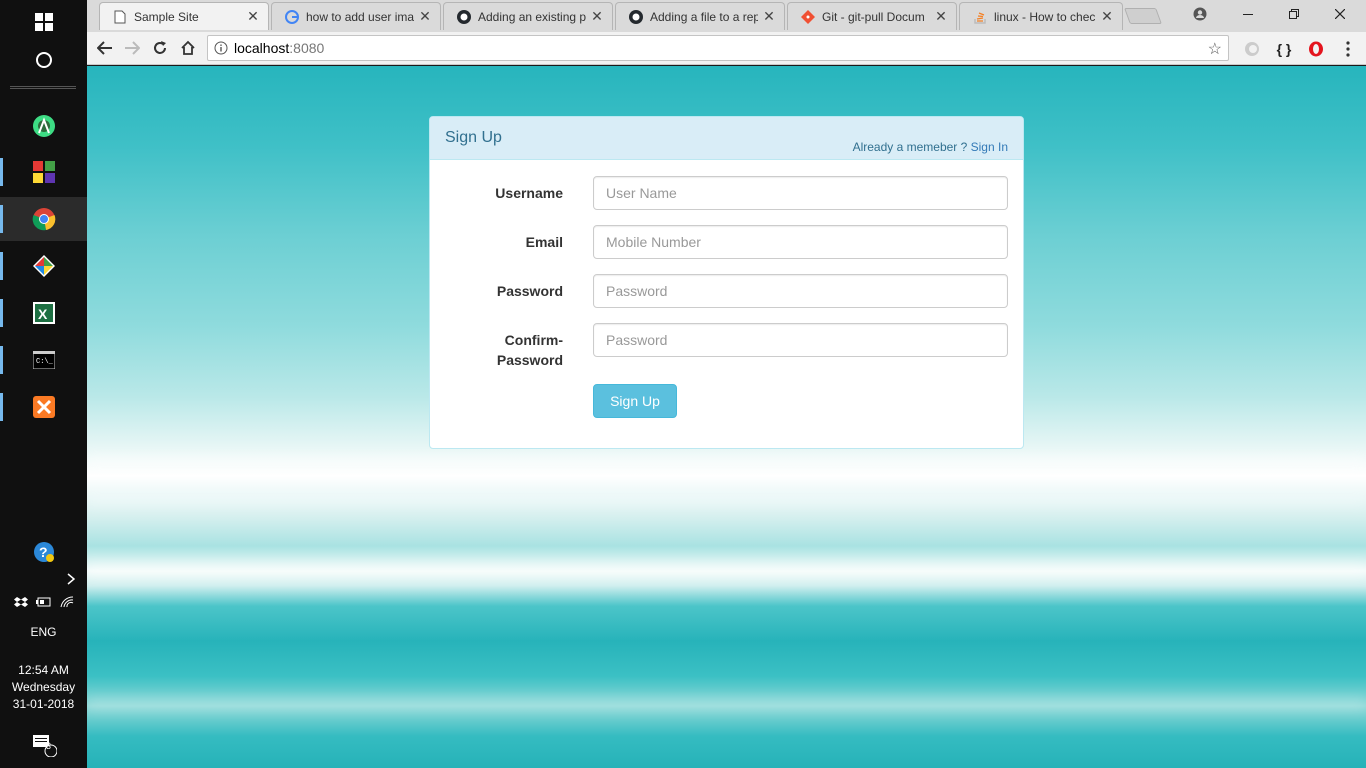 This screenshot has height=768, width=1366. Describe the element at coordinates (49, 746) in the screenshot. I see `notification-count: 3` at that location.